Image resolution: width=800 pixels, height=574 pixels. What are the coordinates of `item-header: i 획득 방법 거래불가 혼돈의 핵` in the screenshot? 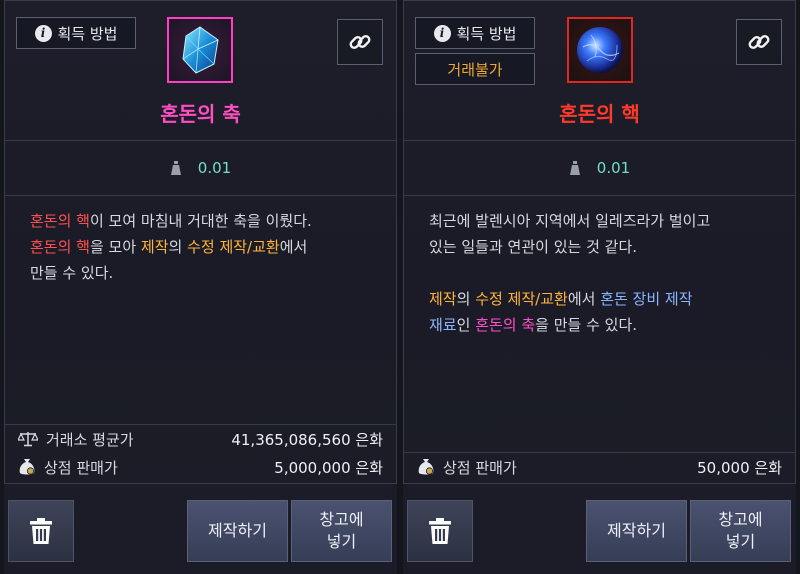 It's located at (599, 70).